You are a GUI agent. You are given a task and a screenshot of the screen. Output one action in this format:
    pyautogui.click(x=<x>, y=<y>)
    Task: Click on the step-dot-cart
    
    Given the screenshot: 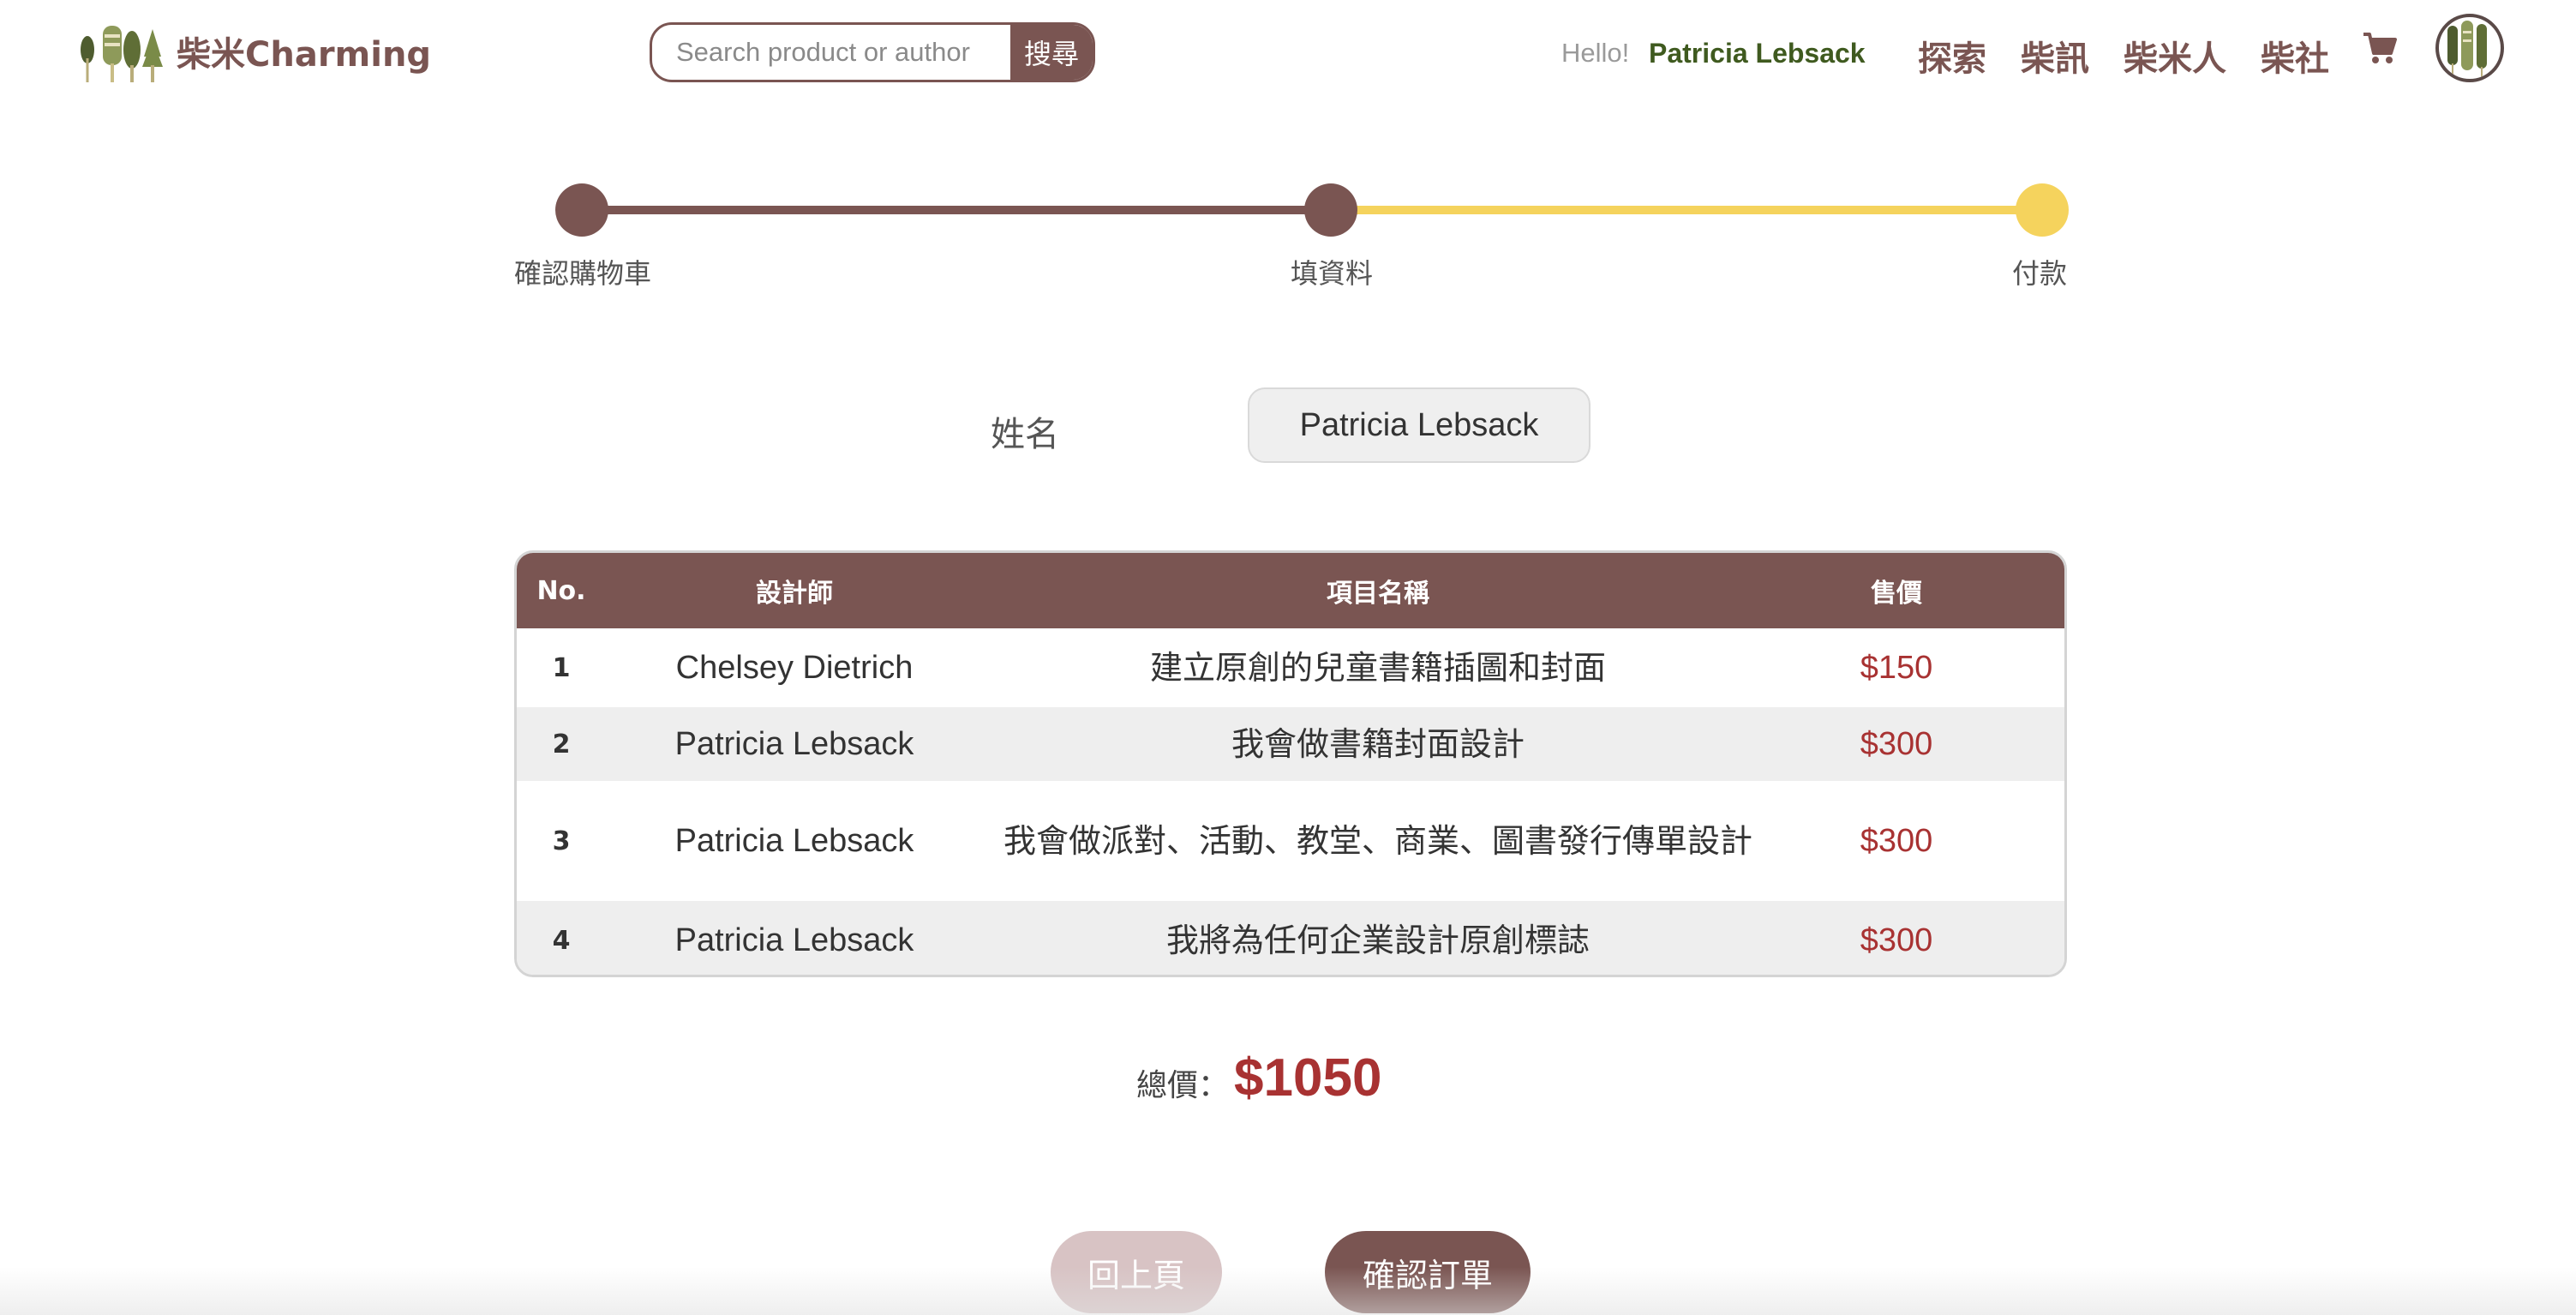 What is the action you would take?
    pyautogui.click(x=581, y=210)
    